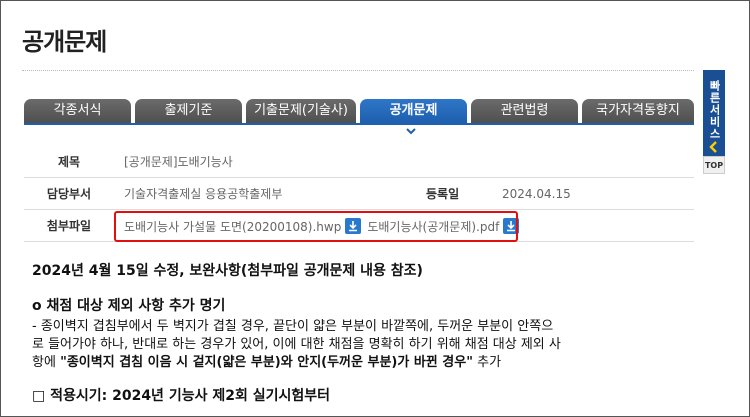  Describe the element at coordinates (178, 162) in the screenshot. I see `title-value: [공개문제]도배기능사` at that location.